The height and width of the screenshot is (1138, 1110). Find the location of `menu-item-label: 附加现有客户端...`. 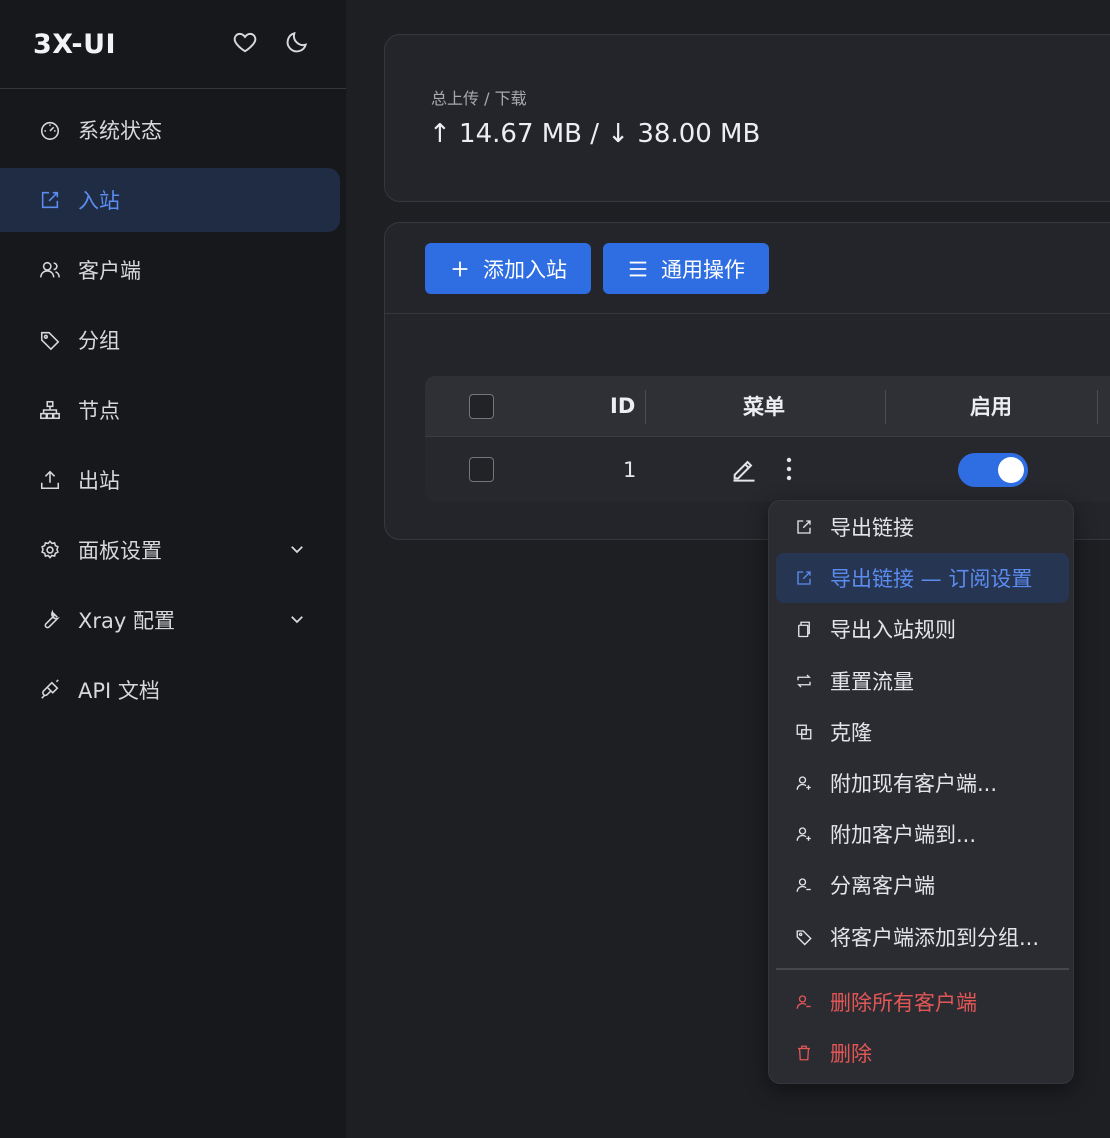

menu-item-label: 附加现有客户端... is located at coordinates (914, 784).